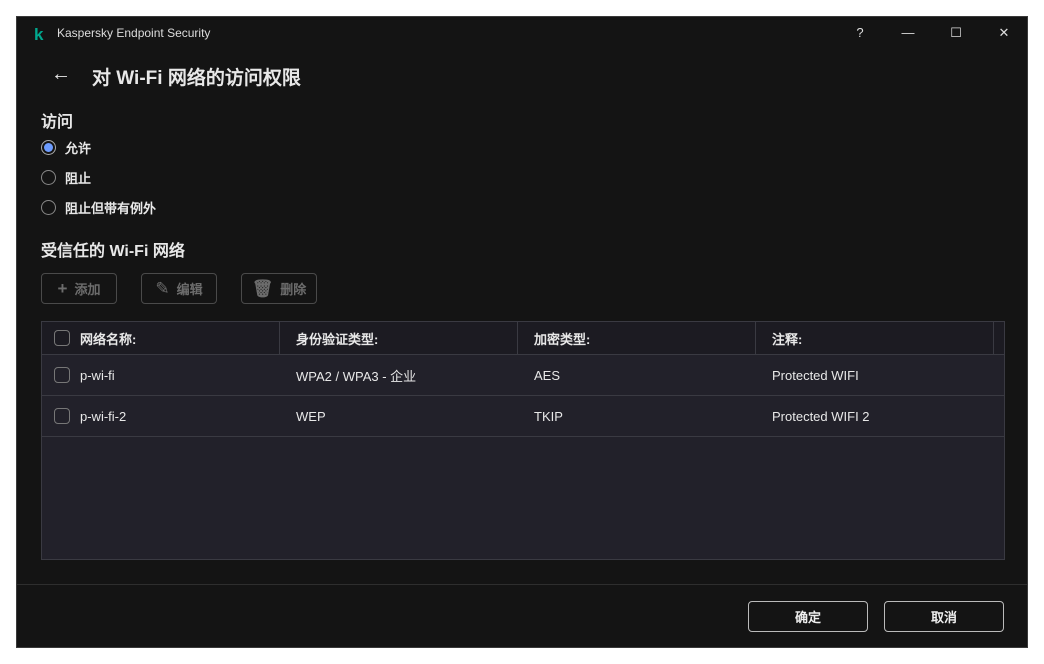 The image size is (1044, 664). What do you see at coordinates (808, 616) in the screenshot?
I see `ok-button: 确定` at bounding box center [808, 616].